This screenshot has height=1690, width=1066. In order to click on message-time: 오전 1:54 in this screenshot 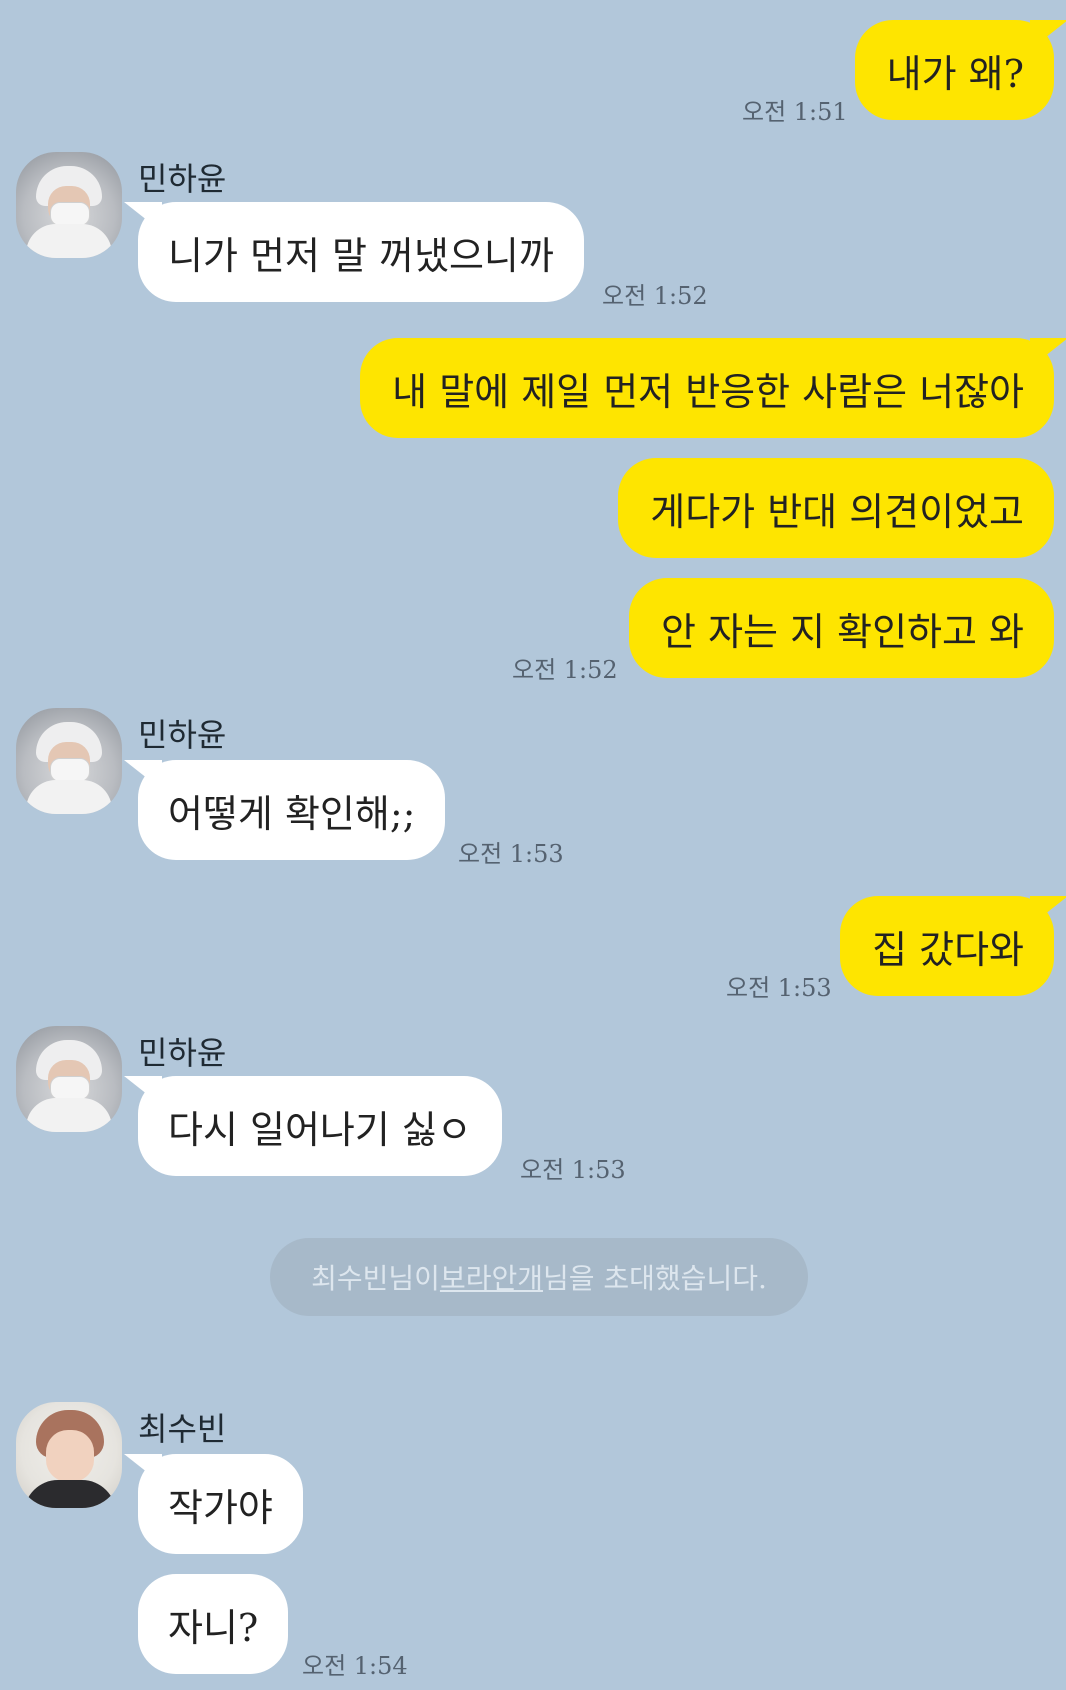, I will do `click(355, 1666)`.